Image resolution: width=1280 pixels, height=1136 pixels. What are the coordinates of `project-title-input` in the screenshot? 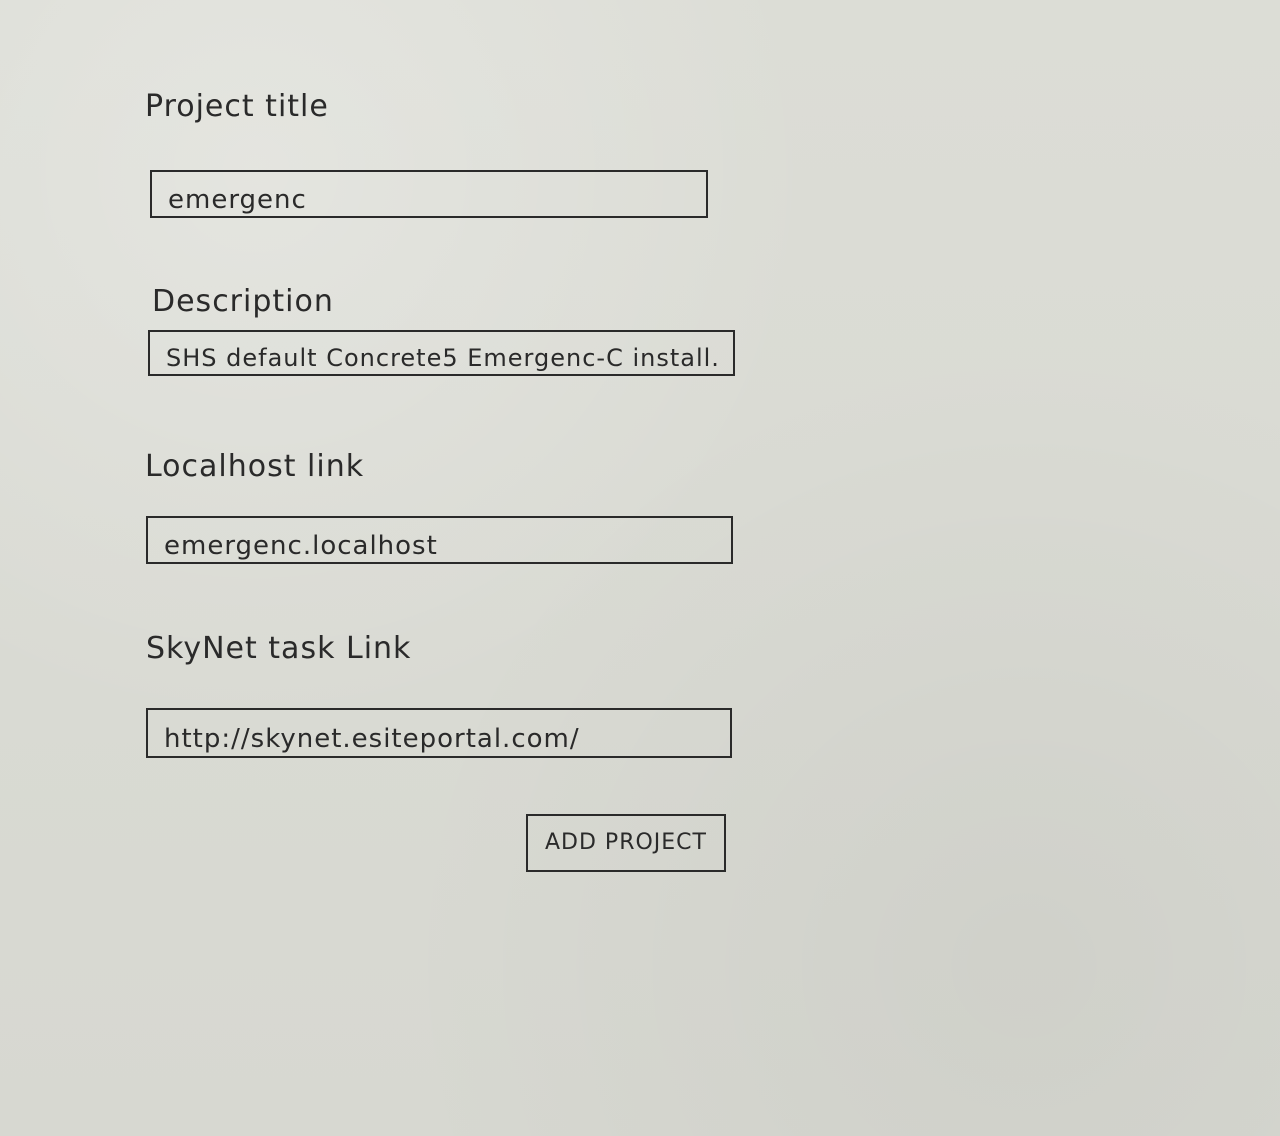 It's located at (429, 194).